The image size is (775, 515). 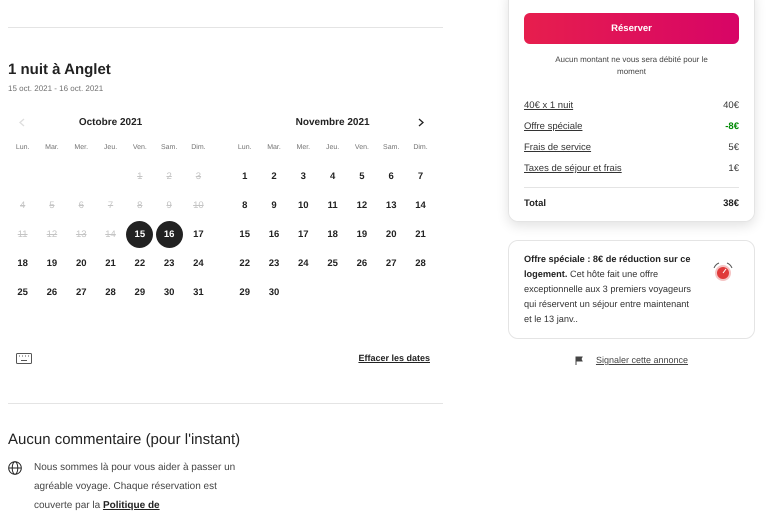 What do you see at coordinates (15, 468) in the screenshot?
I see `globe-icon` at bounding box center [15, 468].